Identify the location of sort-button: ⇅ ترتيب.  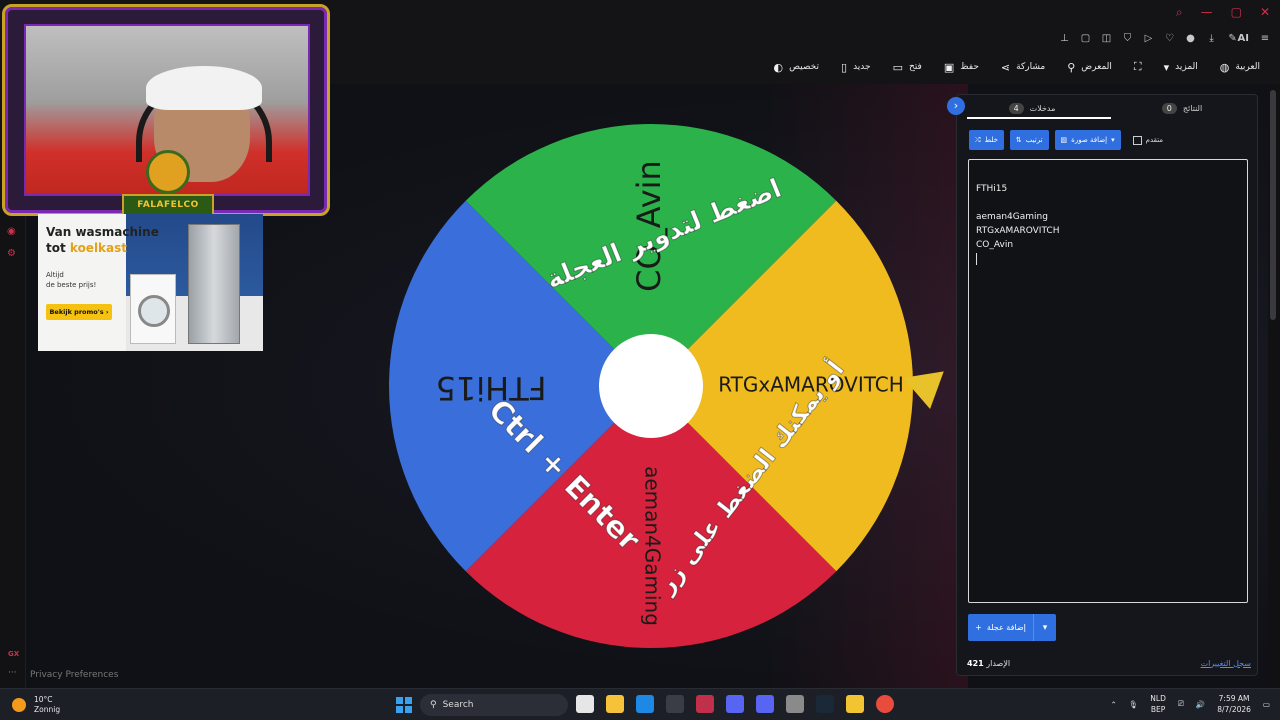
(1029, 140).